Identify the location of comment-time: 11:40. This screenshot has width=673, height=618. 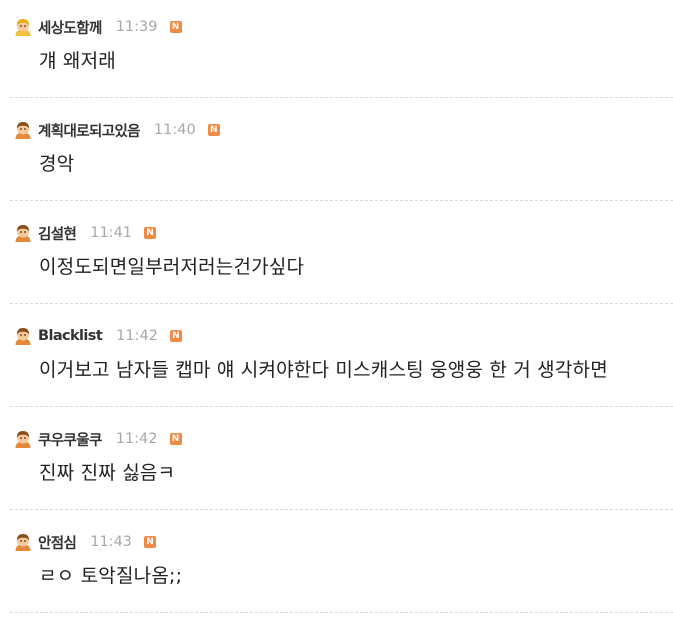
(174, 130).